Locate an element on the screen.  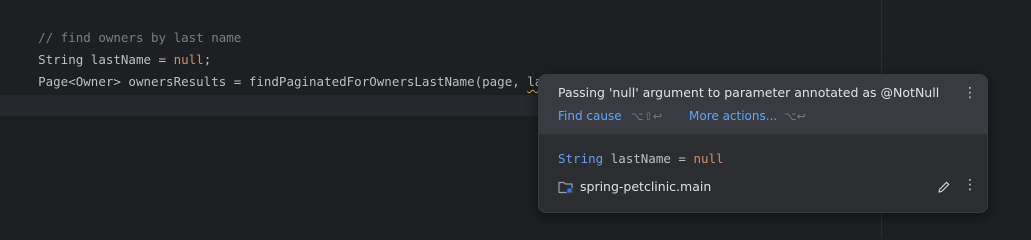
edit-pencil-icon is located at coordinates (944, 187).